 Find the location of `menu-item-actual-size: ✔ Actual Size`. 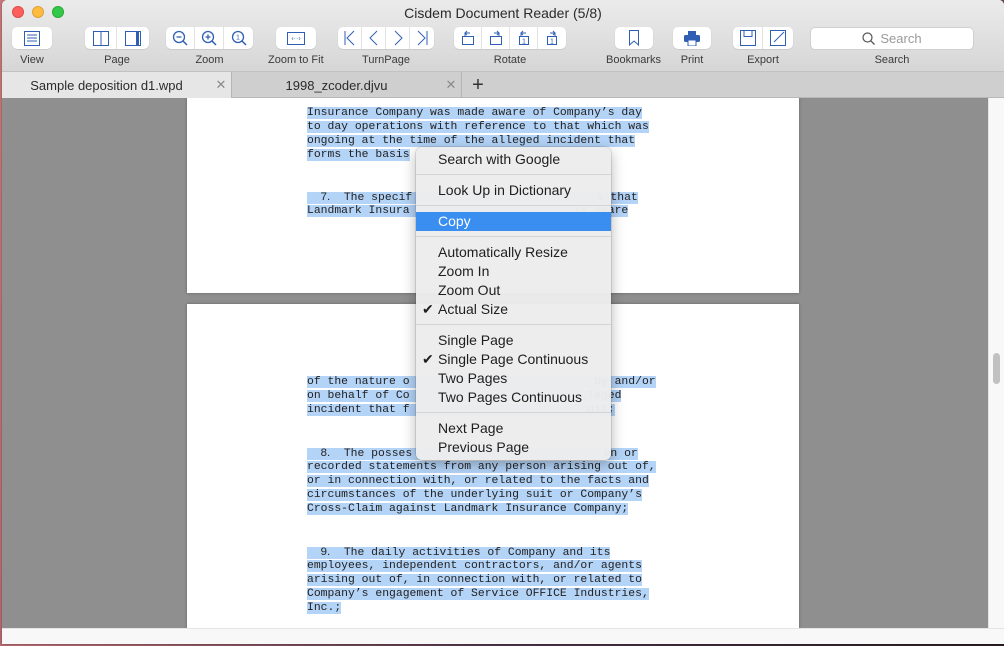

menu-item-actual-size: ✔ Actual Size is located at coordinates (513, 309).